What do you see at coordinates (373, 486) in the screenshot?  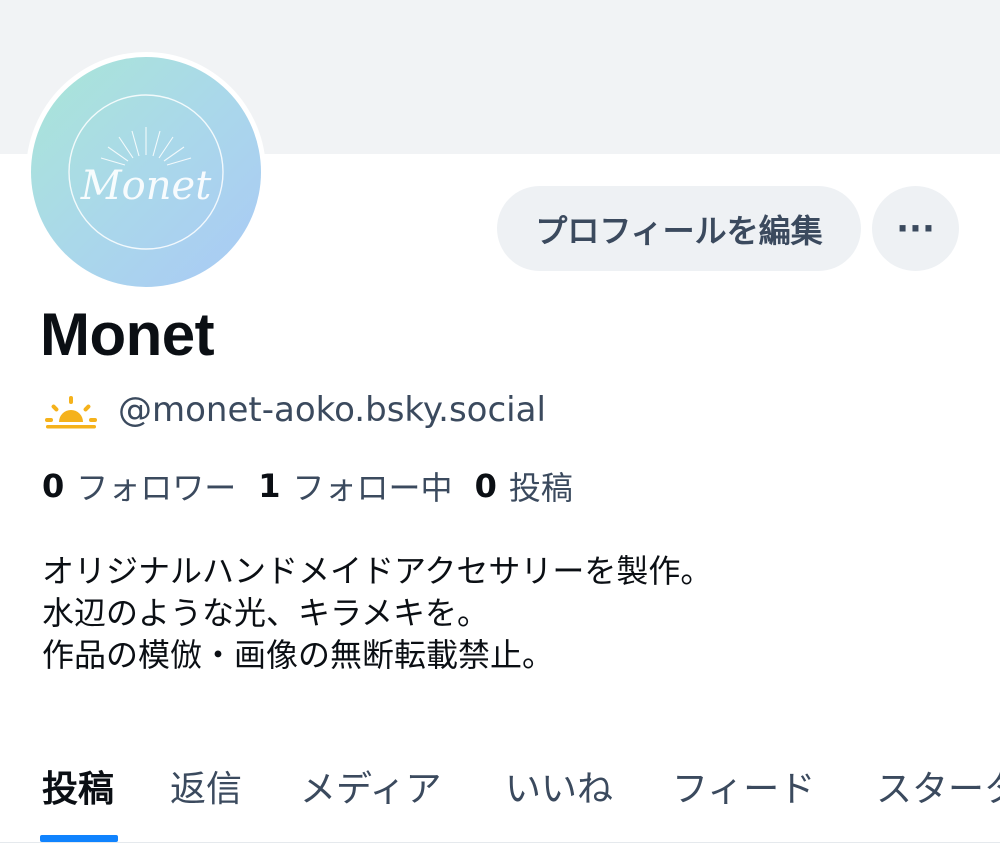 I see `following-label: フォロー中` at bounding box center [373, 486].